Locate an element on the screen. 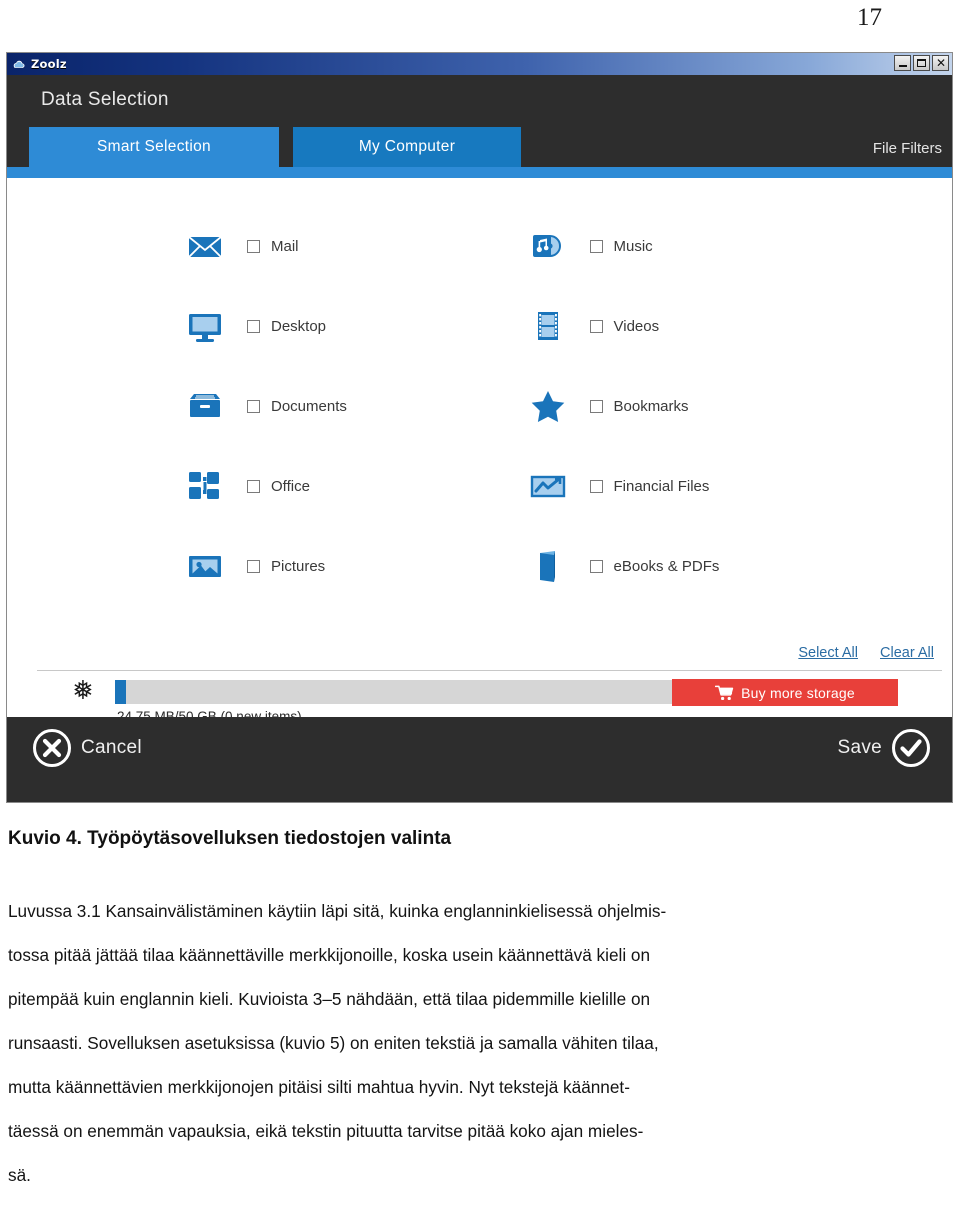 Image resolution: width=960 pixels, height=1215 pixels. category-label-music: Music is located at coordinates (633, 246).